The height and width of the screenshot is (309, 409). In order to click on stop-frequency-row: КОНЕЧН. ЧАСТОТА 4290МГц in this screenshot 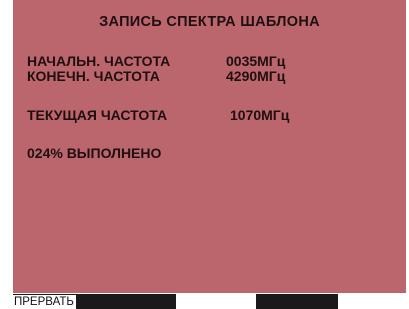, I will do `click(156, 76)`.